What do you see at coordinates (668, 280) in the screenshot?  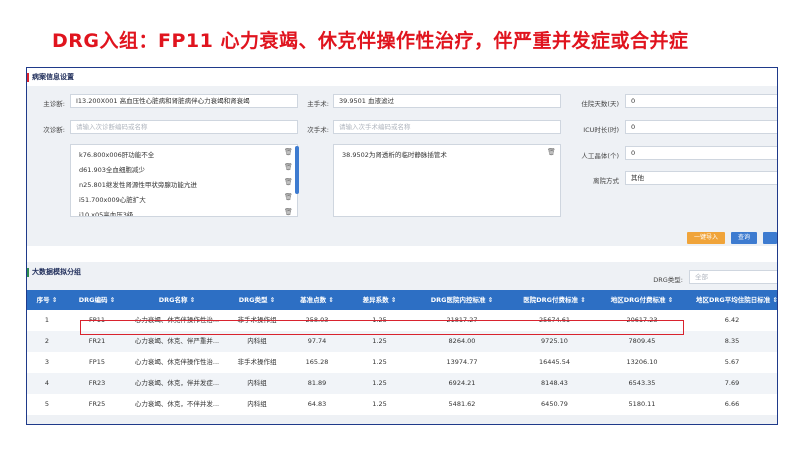 I see `drg-type-label: DRG类型:` at bounding box center [668, 280].